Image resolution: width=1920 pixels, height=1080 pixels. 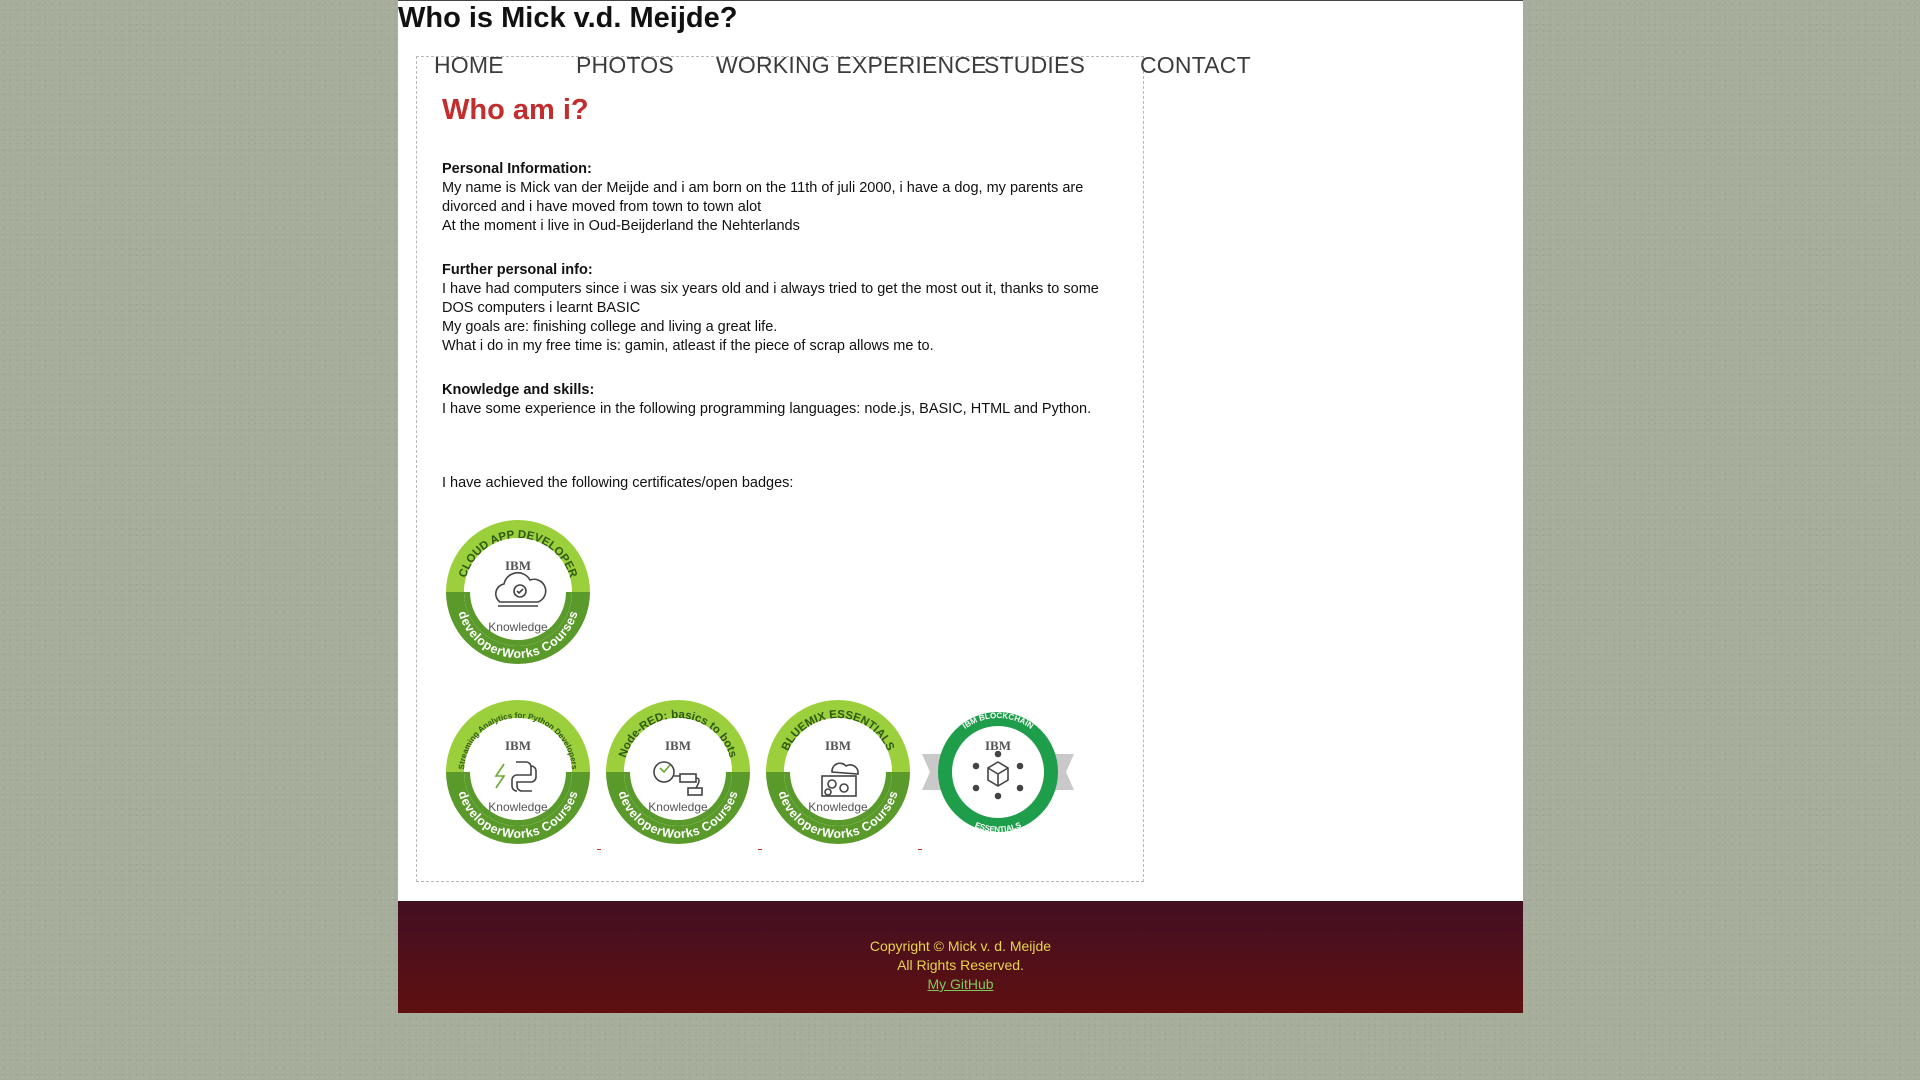 I want to click on section-title: Knowledge and skills:, so click(x=518, y=390).